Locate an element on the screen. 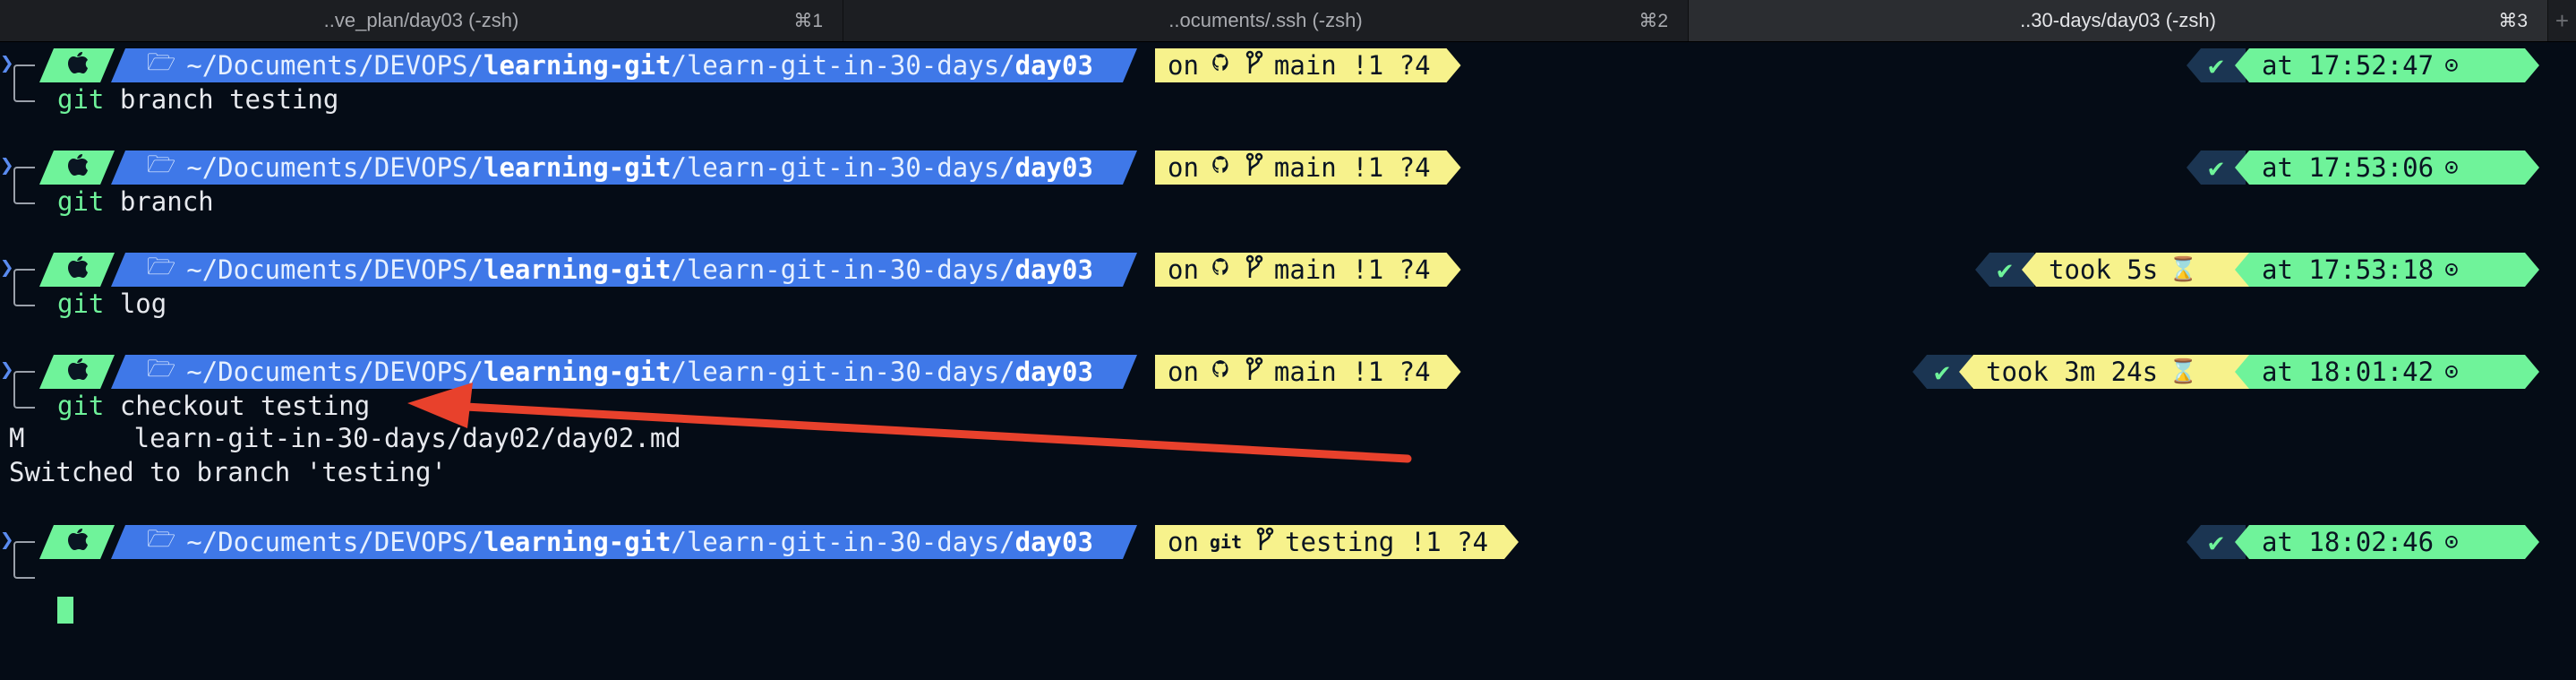 The width and height of the screenshot is (2576, 680). timestamp: 18:01:42 is located at coordinates (2371, 372).